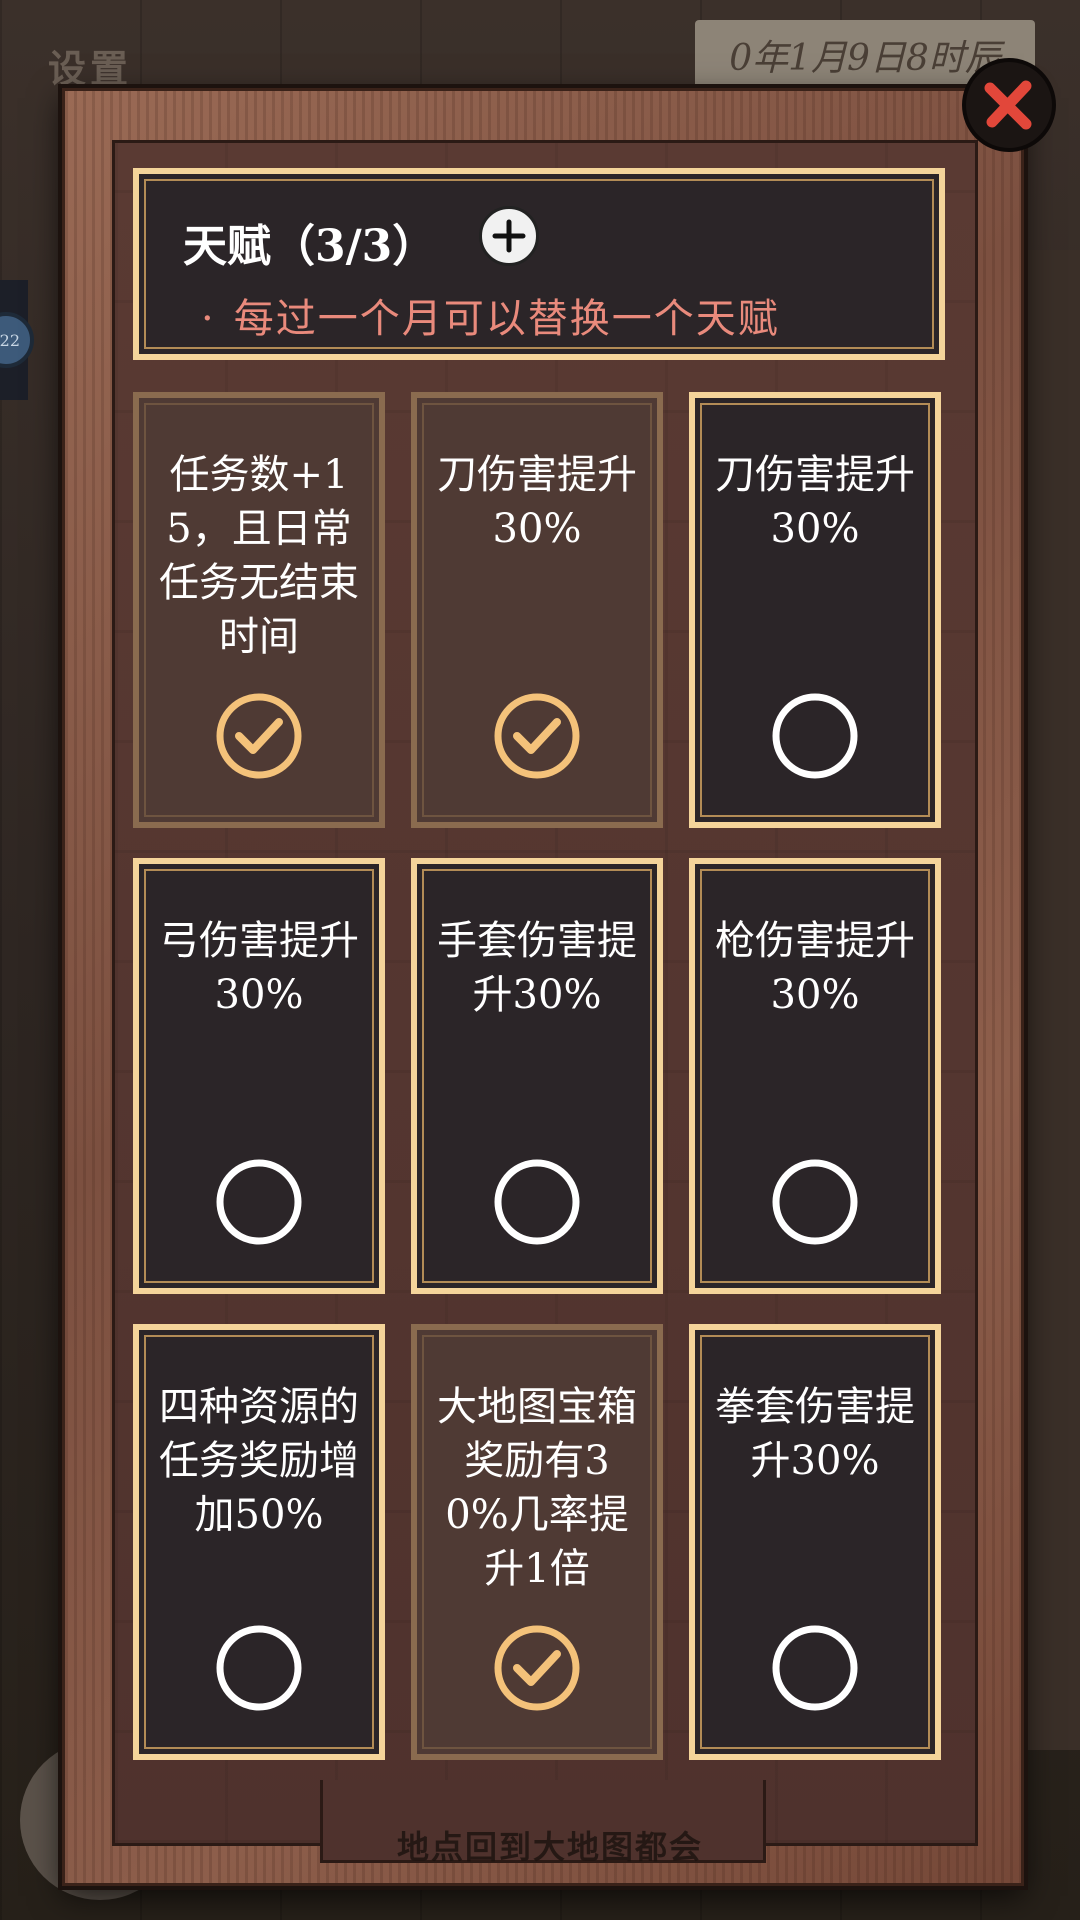 The image size is (1080, 1920). Describe the element at coordinates (506, 319) in the screenshot. I see `hint-text: 每过一个月可以替换一个天赋` at that location.